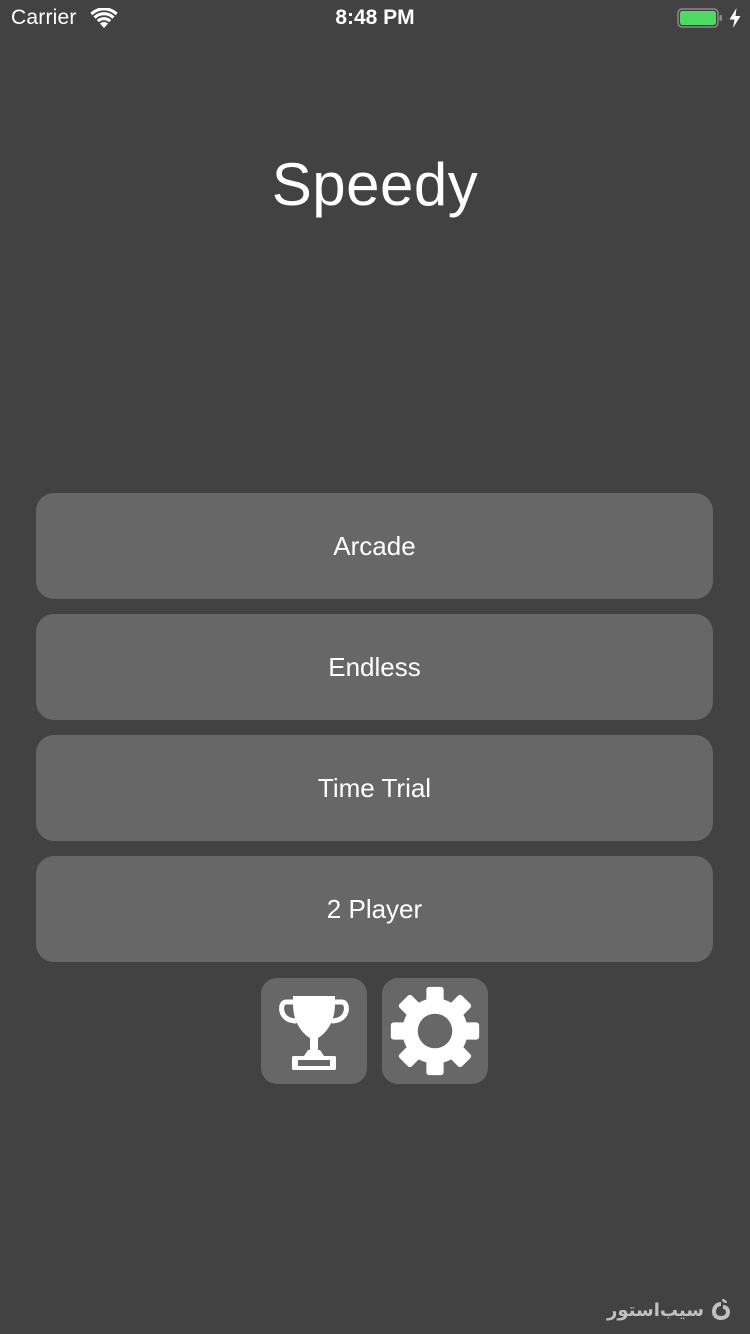  I want to click on status-bar: Carrier 8:48 PM, so click(375, 20).